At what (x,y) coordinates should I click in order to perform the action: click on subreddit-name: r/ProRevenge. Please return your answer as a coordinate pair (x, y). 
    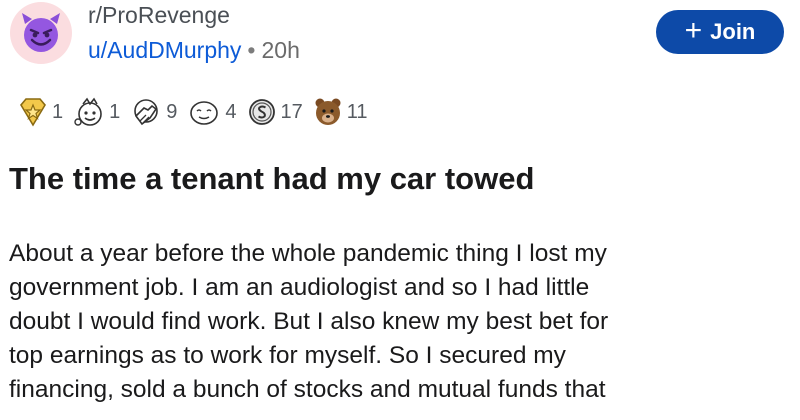
    Looking at the image, I should click on (159, 15).